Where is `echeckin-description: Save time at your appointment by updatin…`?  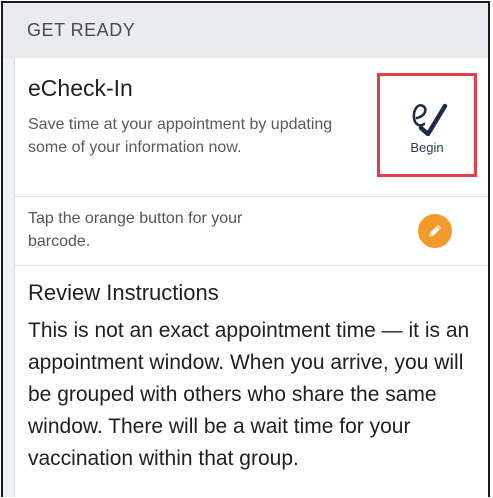 echeckin-description: Save time at your appointment by updatin… is located at coordinates (180, 136).